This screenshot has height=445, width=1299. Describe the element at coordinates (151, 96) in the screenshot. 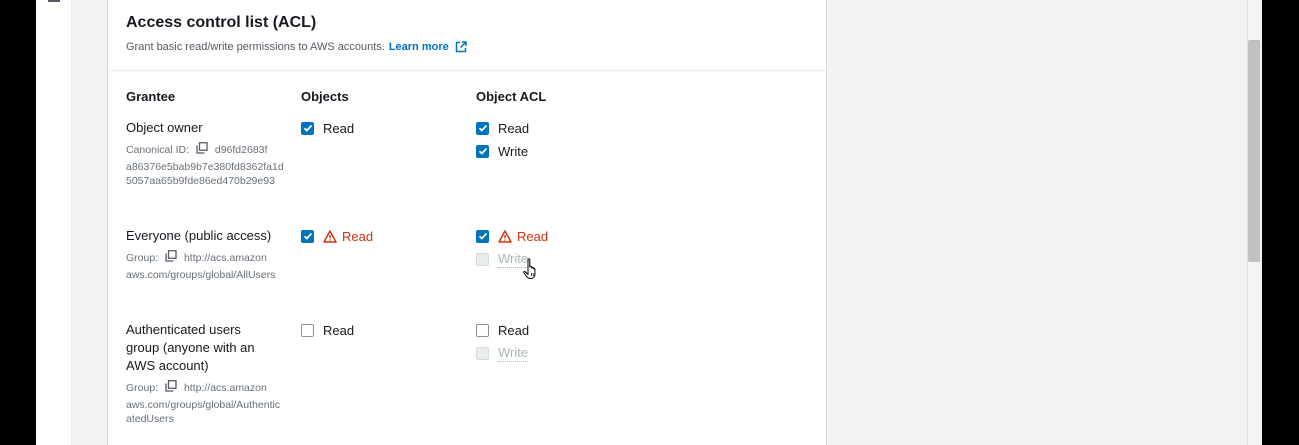

I see `grantee-column-header: Grantee` at that location.